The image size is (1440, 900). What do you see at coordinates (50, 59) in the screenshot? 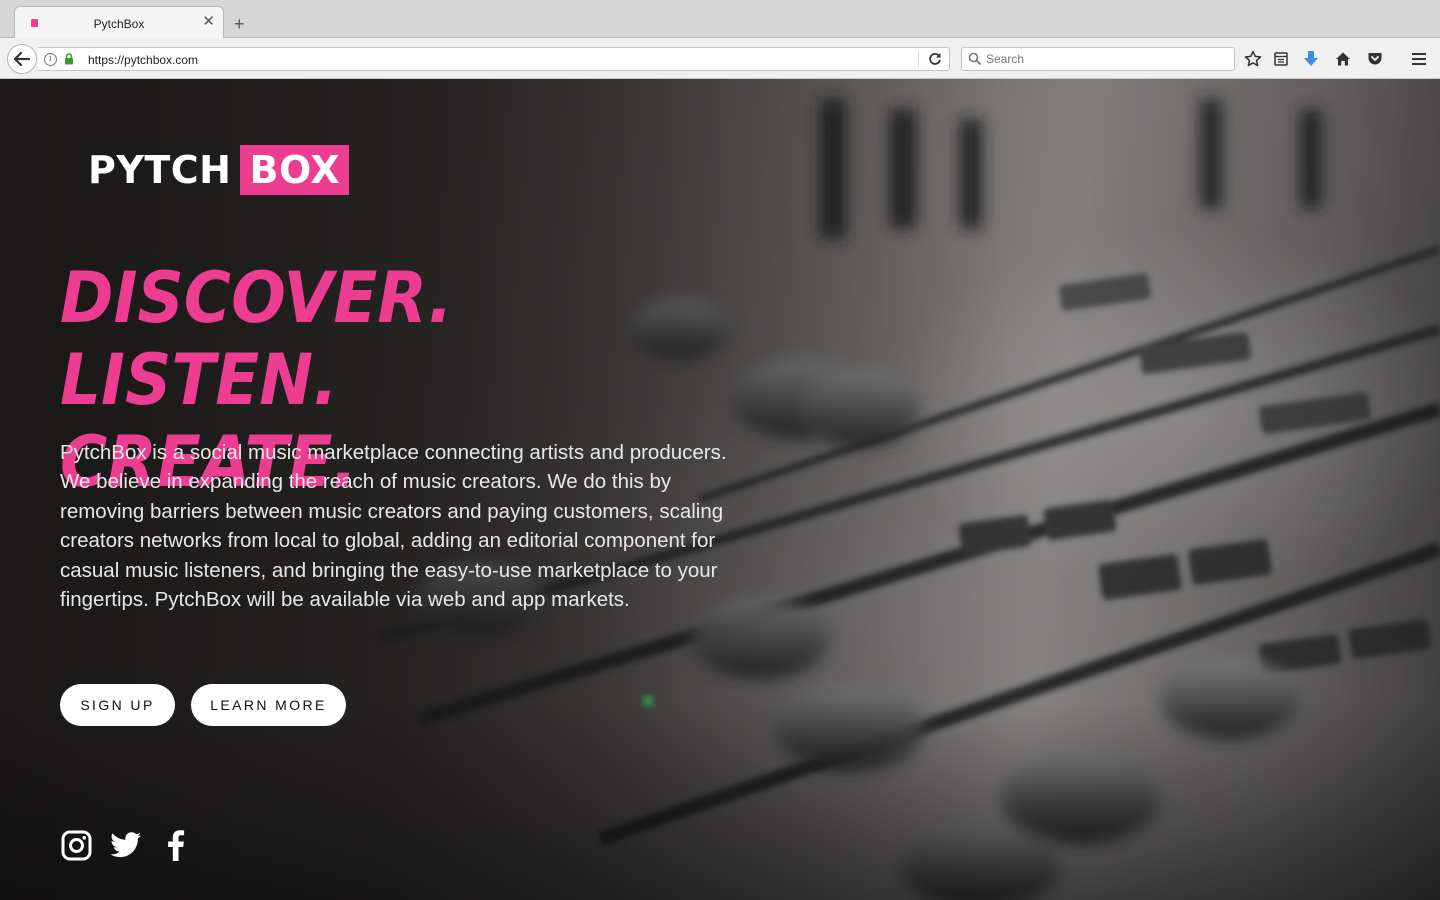
I see `site-info-icon: i` at bounding box center [50, 59].